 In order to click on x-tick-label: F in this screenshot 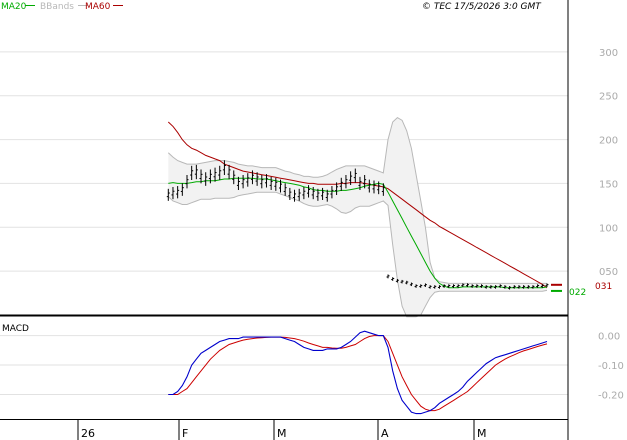, I will do `click(185, 433)`.